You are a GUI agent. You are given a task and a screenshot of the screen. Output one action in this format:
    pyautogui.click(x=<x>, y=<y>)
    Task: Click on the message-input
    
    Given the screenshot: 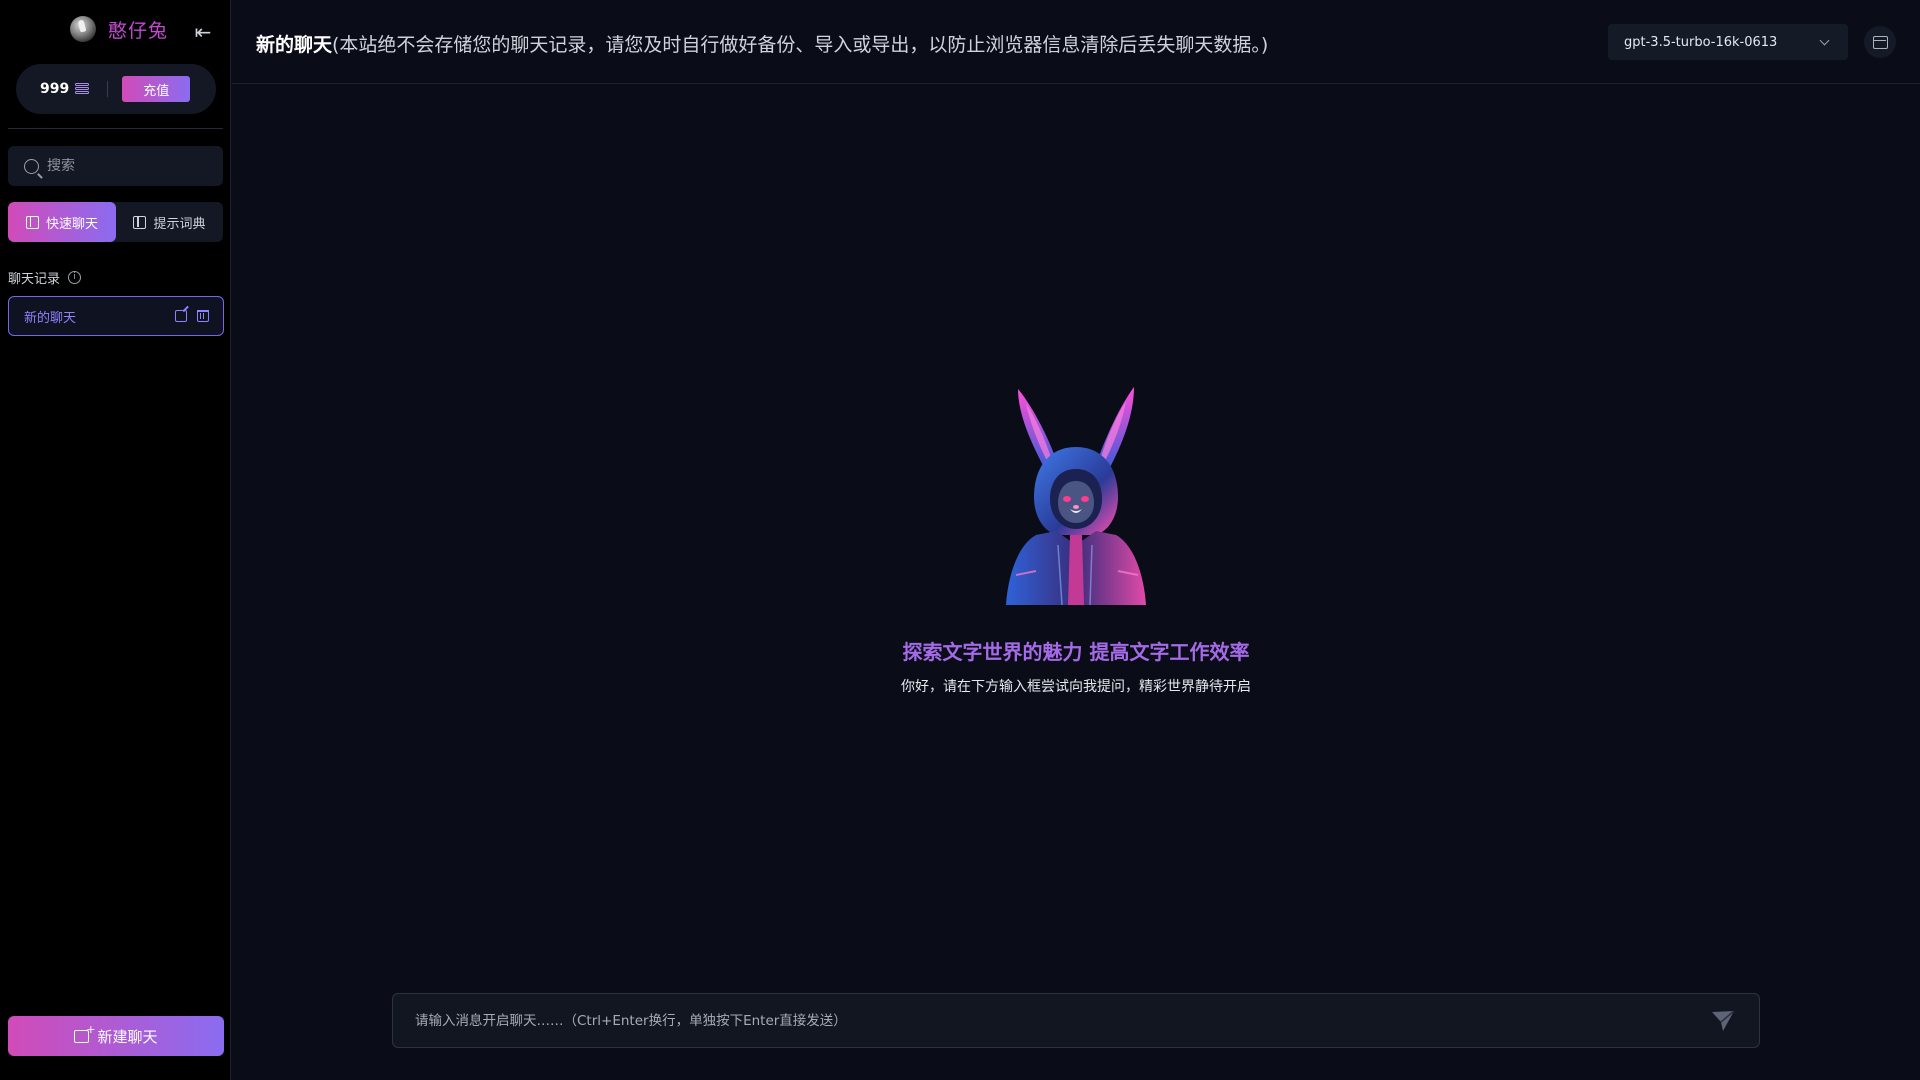 What is the action you would take?
    pyautogui.click(x=1062, y=1020)
    